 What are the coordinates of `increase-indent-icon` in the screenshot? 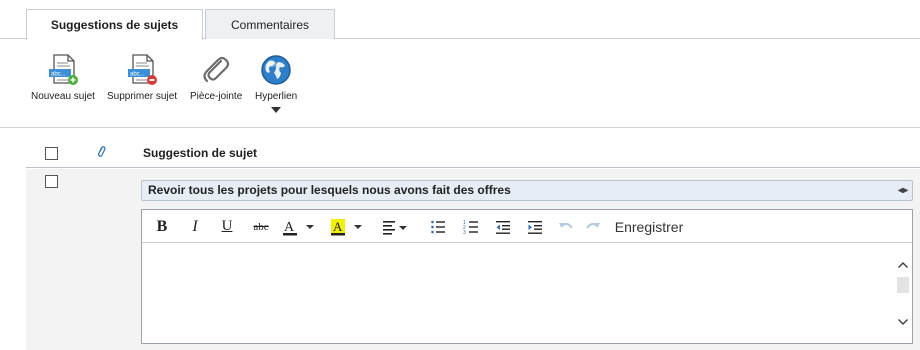 It's located at (535, 226).